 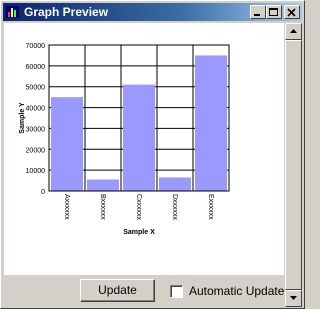 I want to click on scroll-down-button, so click(x=293, y=298).